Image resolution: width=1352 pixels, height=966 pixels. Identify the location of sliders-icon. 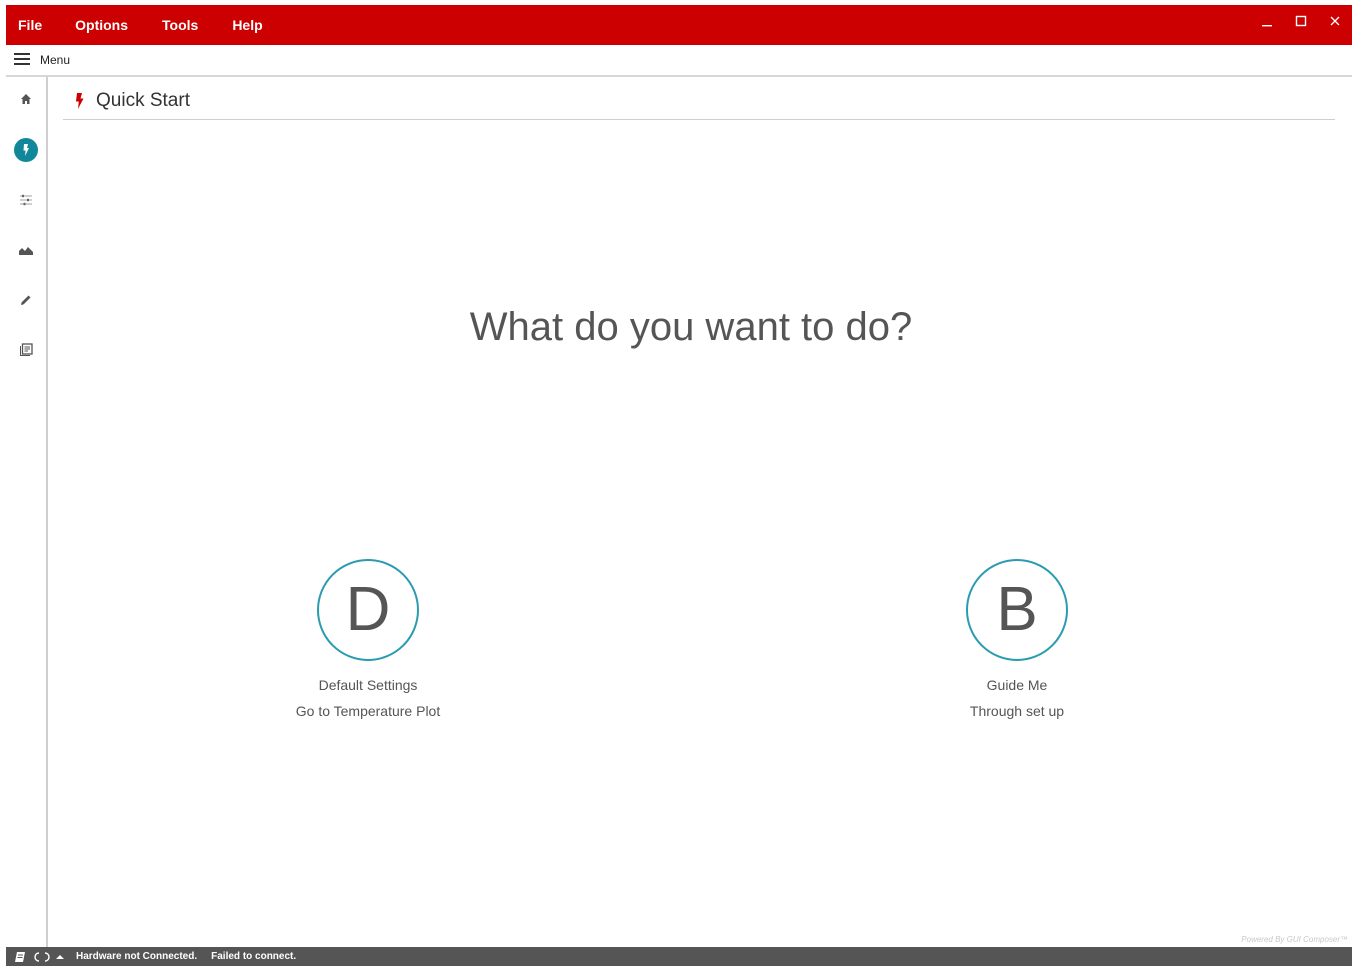
(26, 200).